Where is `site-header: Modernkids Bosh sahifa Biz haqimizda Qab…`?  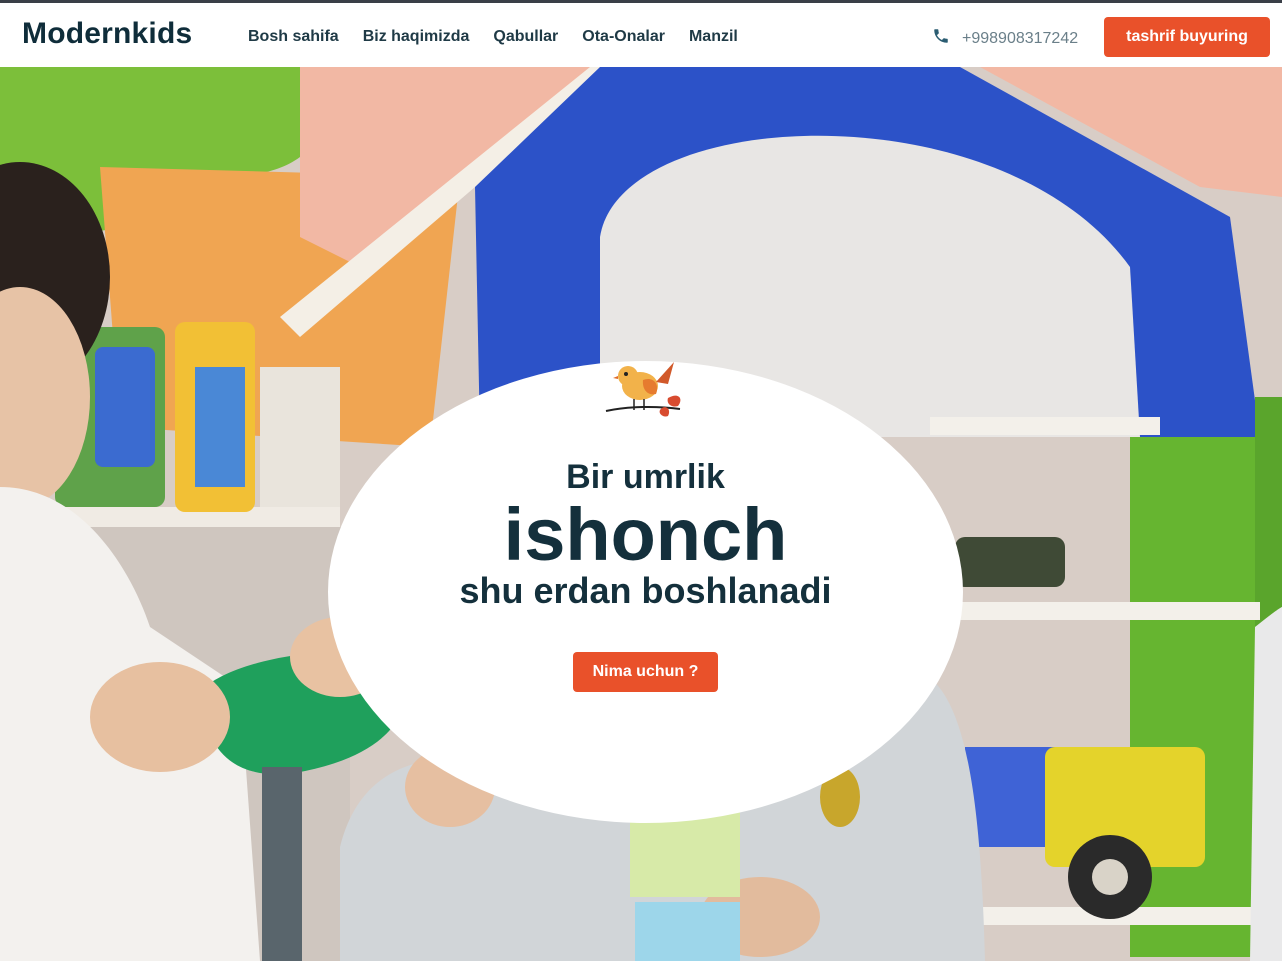
site-header: Modernkids Bosh sahifa Biz haqimizda Qab… is located at coordinates (641, 35).